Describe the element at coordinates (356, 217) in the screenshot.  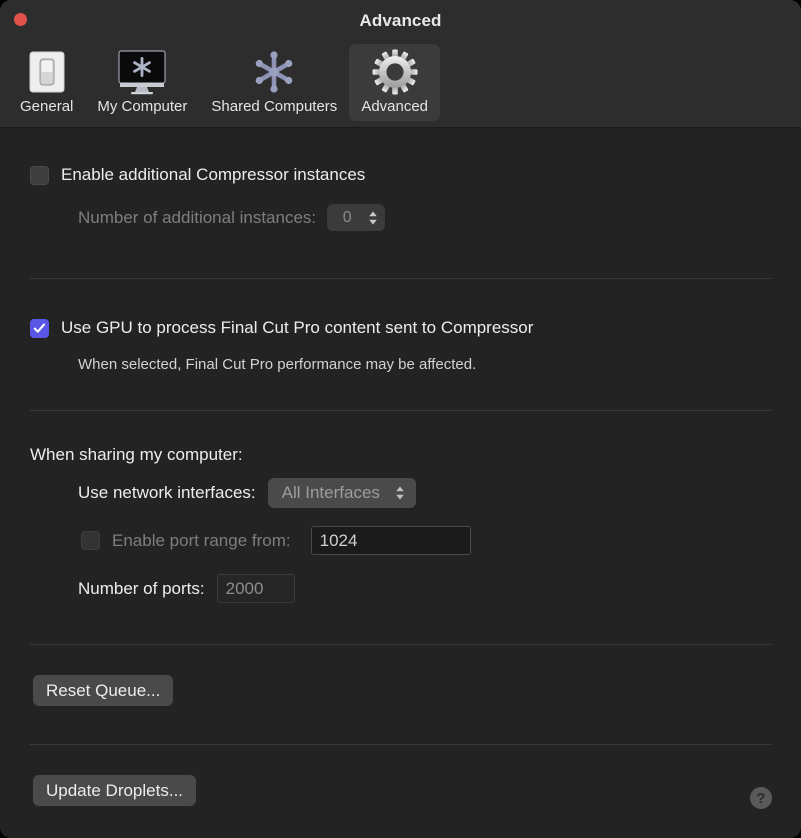
I see `instances-count-stepper: 0` at that location.